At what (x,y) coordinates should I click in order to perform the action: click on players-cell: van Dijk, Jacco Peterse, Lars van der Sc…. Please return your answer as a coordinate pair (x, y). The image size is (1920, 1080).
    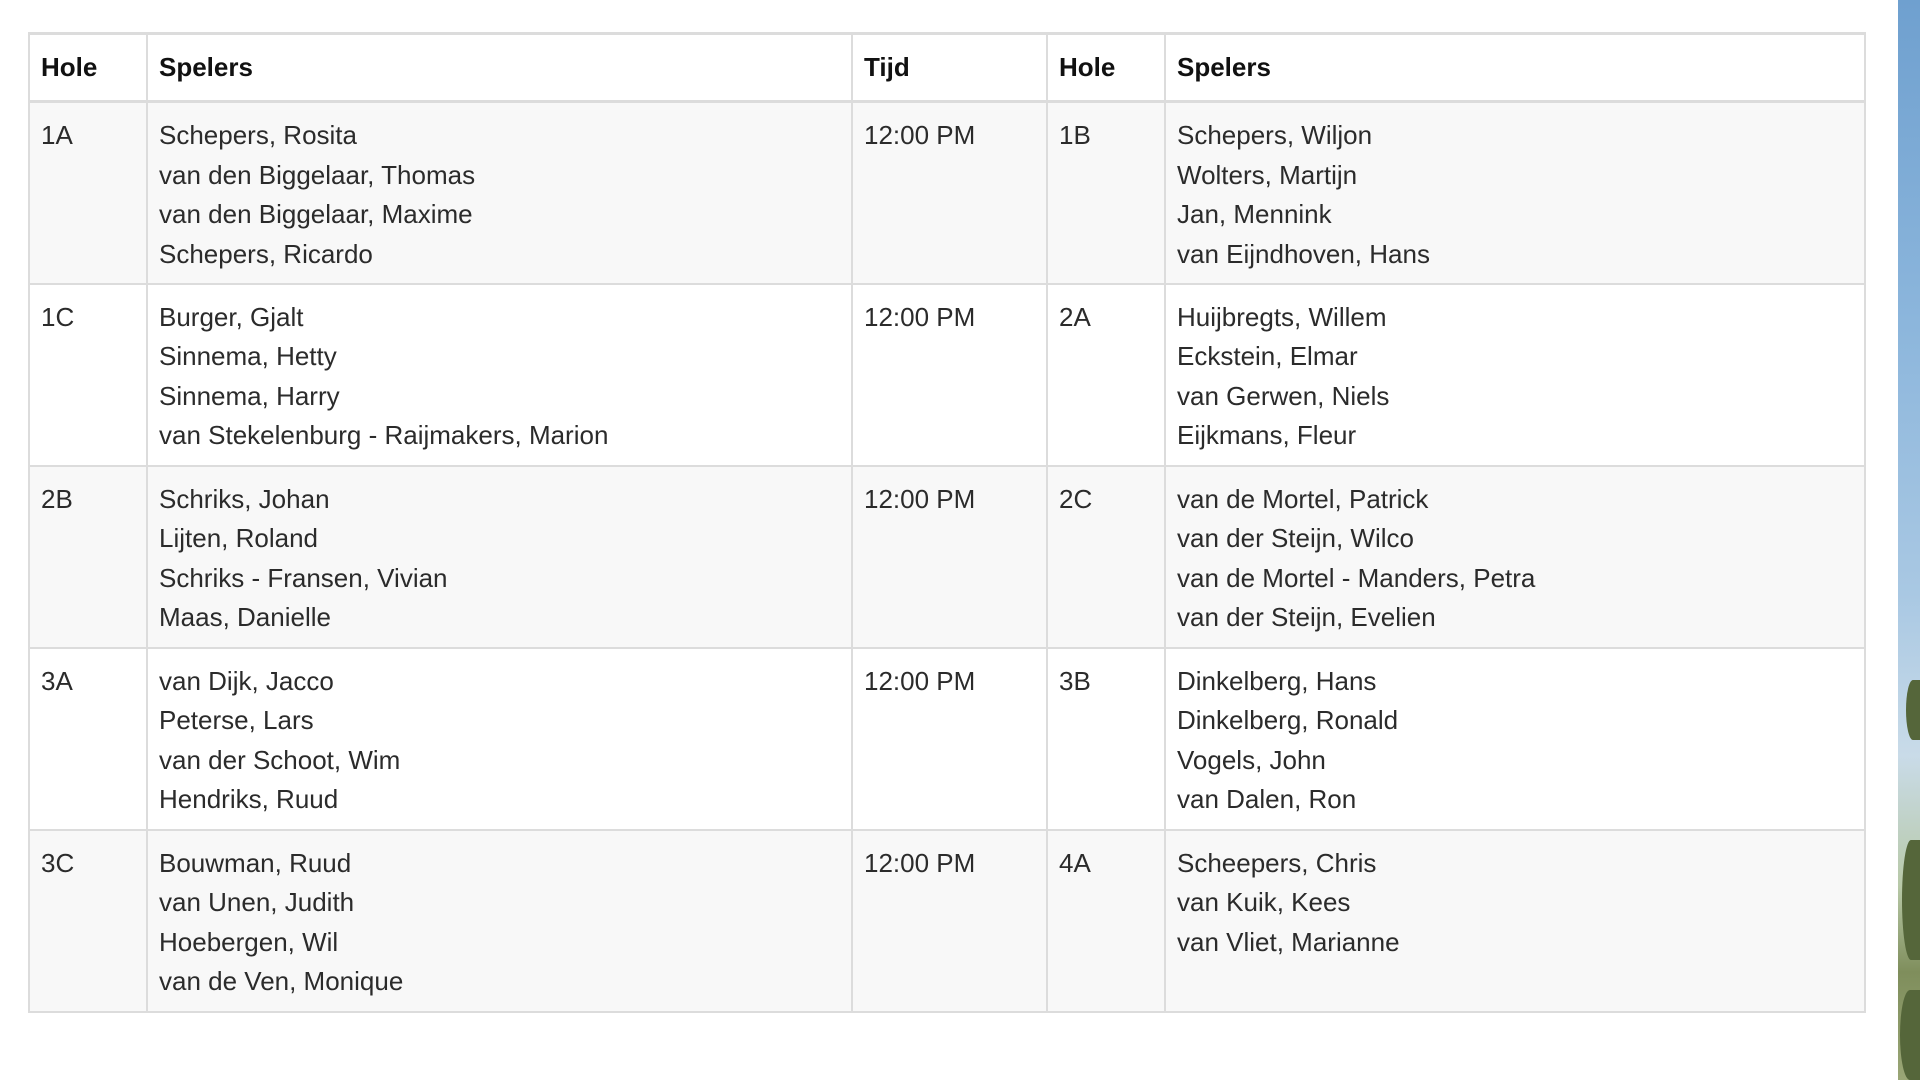
    Looking at the image, I should click on (500, 739).